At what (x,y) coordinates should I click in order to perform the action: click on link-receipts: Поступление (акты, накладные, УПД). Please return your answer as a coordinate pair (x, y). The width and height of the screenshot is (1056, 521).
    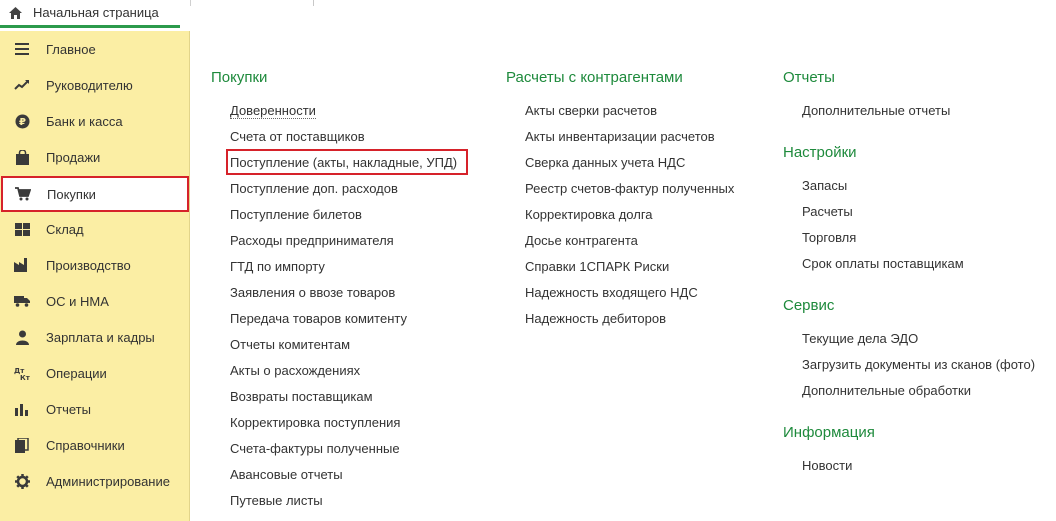
    Looking at the image, I should click on (343, 162).